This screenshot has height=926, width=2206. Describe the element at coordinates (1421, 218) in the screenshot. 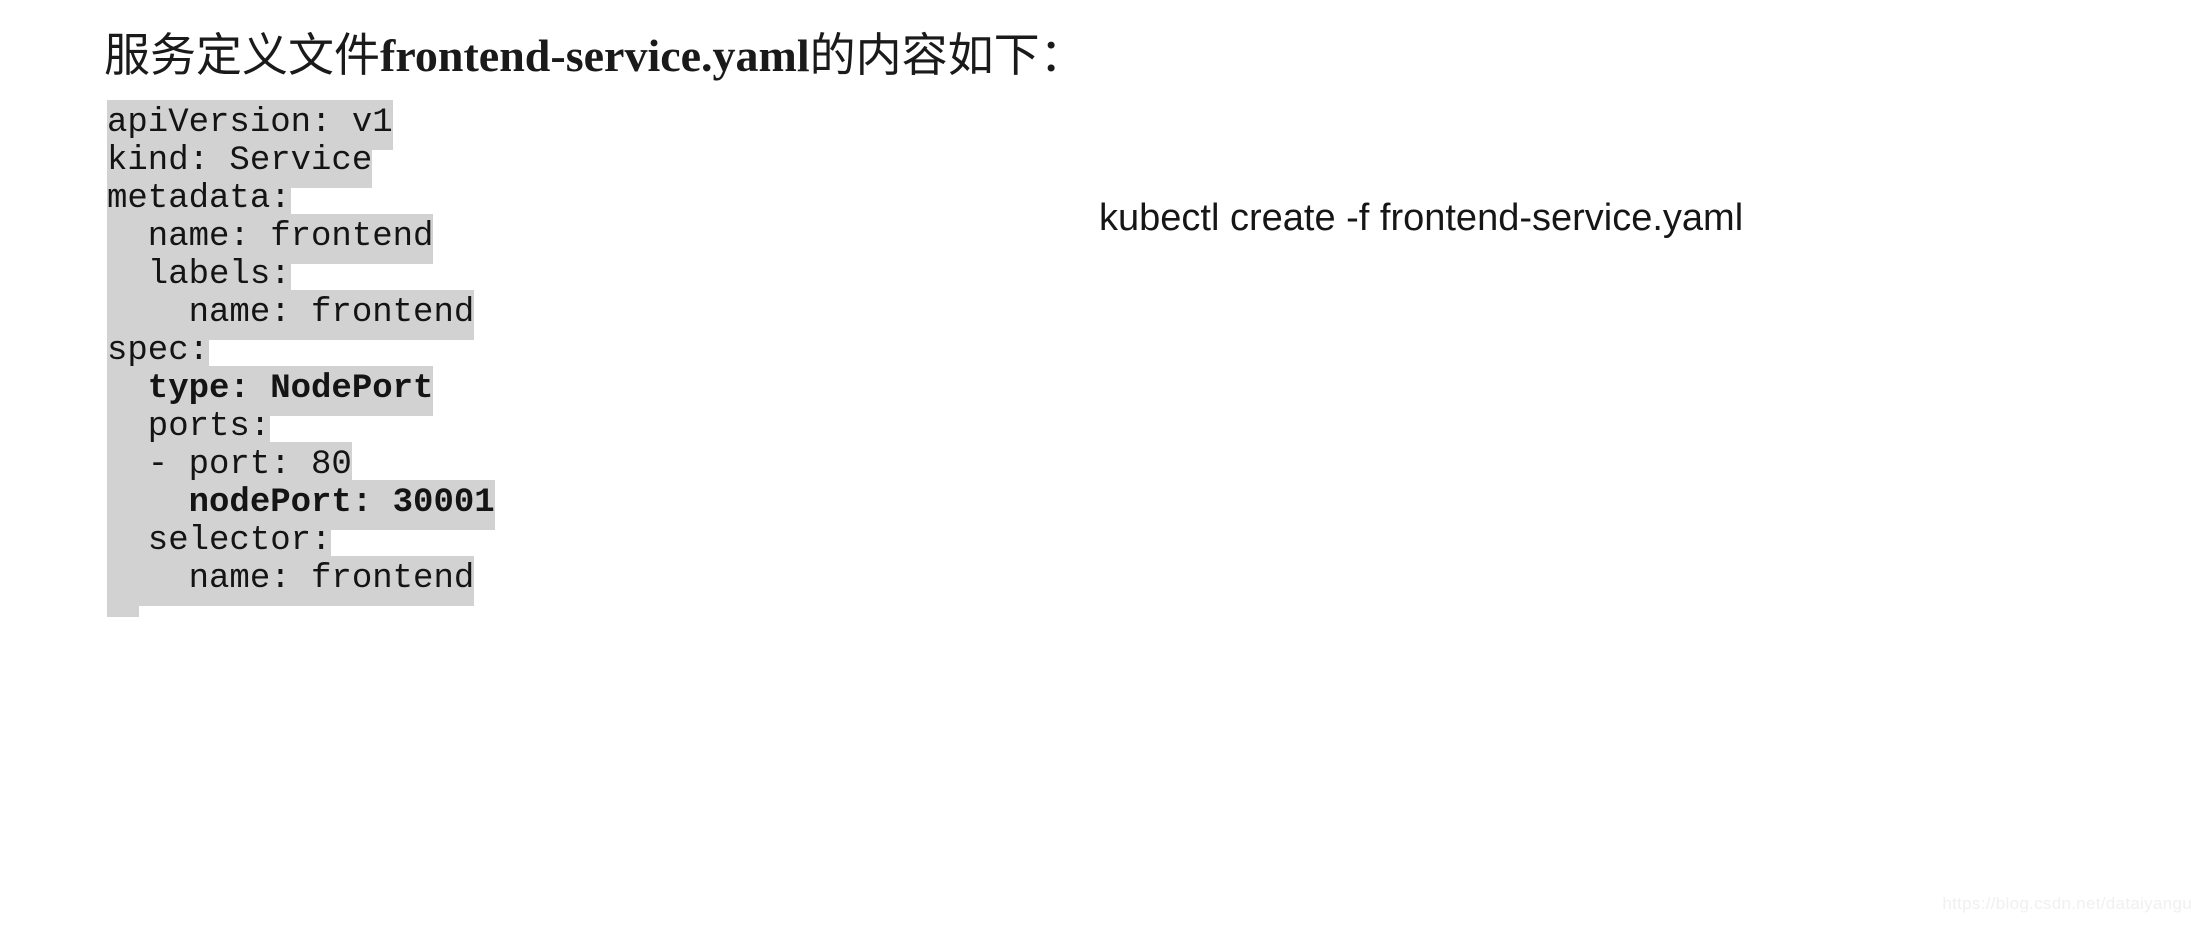

I see `kubectl-command-text: kubectl create -f frontend-service.yaml` at that location.